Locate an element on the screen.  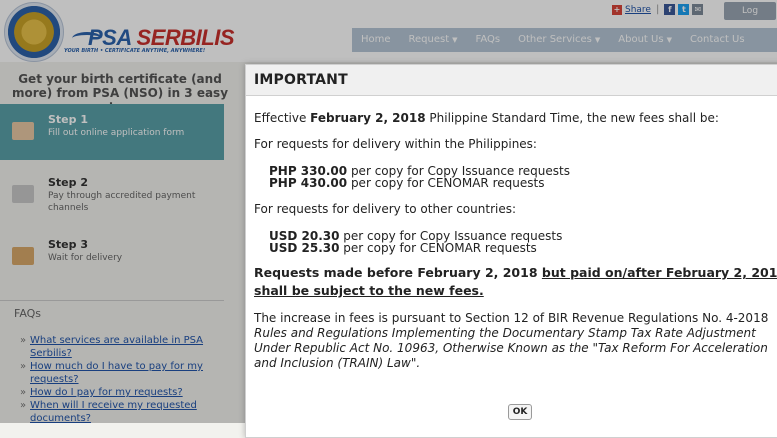
text-segment: Effective is located at coordinates (282, 118).